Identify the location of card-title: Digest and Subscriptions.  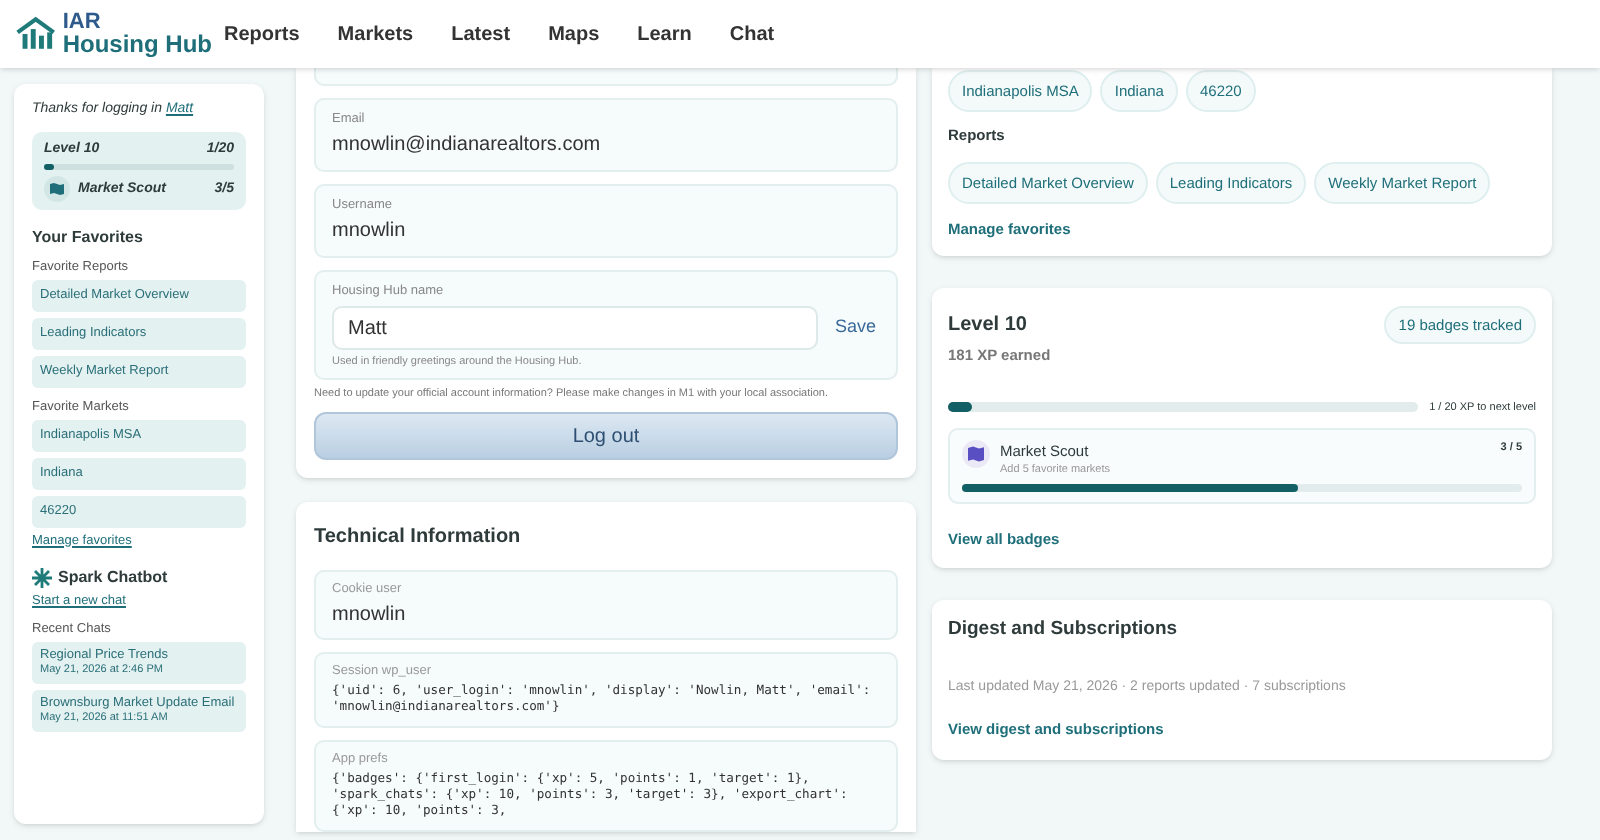
(1064, 629).